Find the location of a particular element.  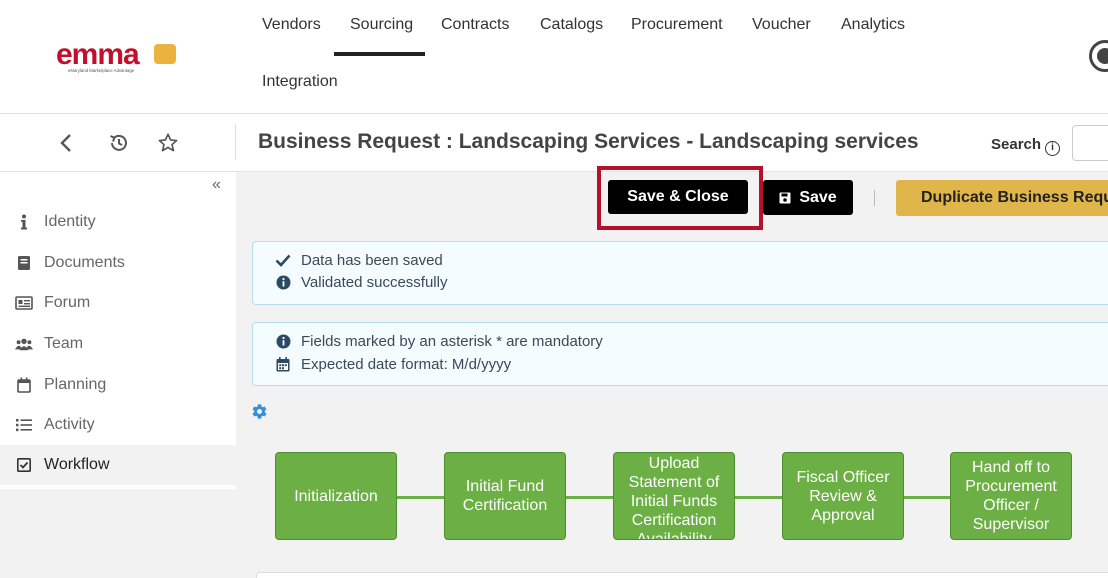

title-divider is located at coordinates (235, 142).